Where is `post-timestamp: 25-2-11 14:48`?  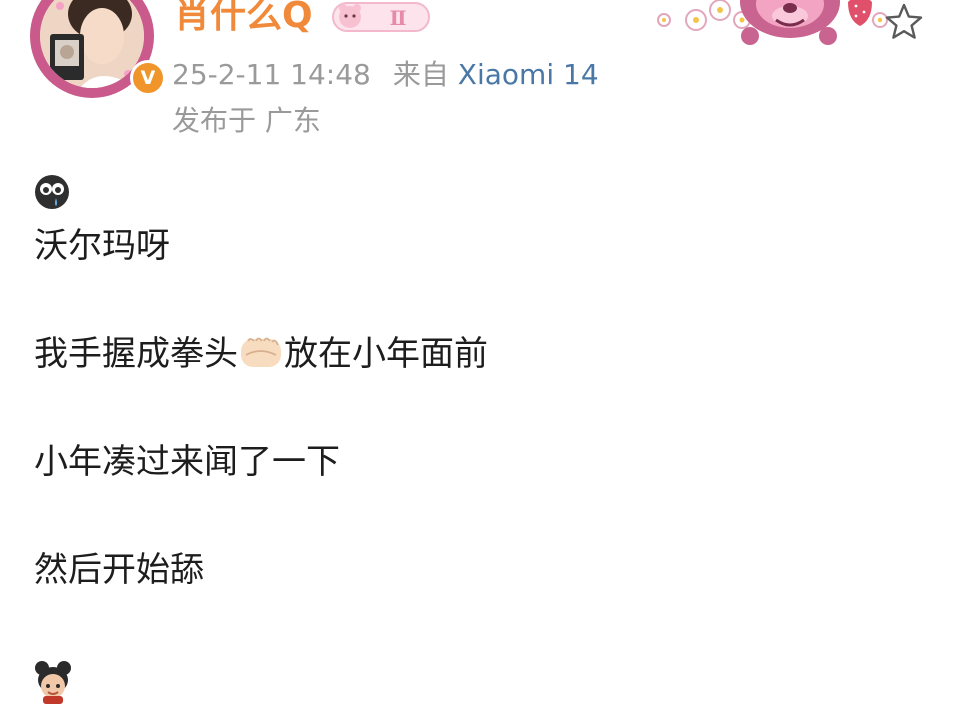
post-timestamp: 25-2-11 14:48 is located at coordinates (271, 74).